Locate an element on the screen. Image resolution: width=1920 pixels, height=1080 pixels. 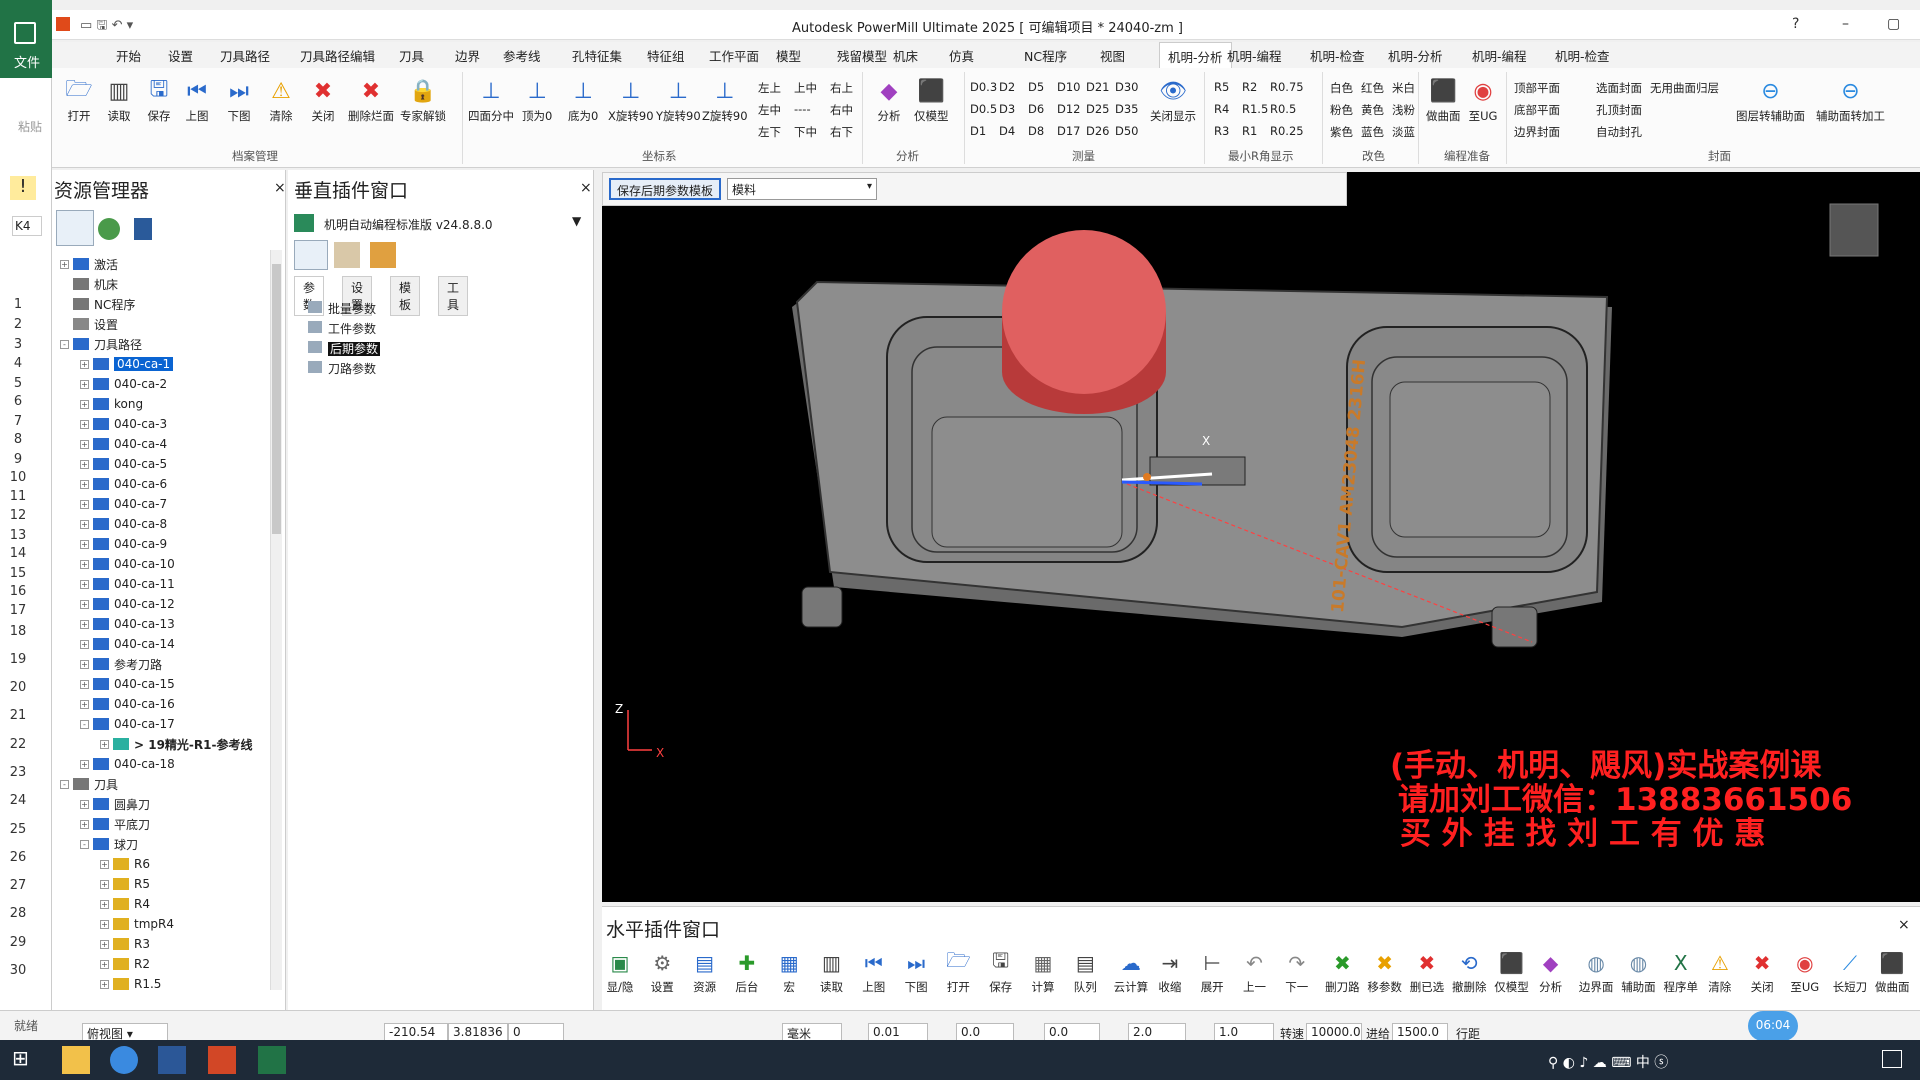
hplugin-button: X 程序单 is located at coordinates (1681, 972).